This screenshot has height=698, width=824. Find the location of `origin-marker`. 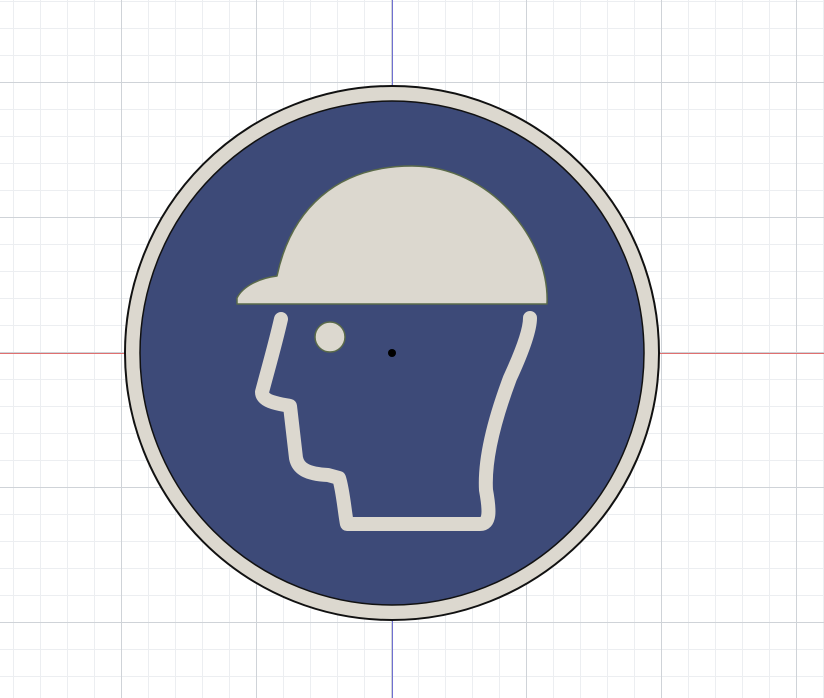

origin-marker is located at coordinates (392, 353).